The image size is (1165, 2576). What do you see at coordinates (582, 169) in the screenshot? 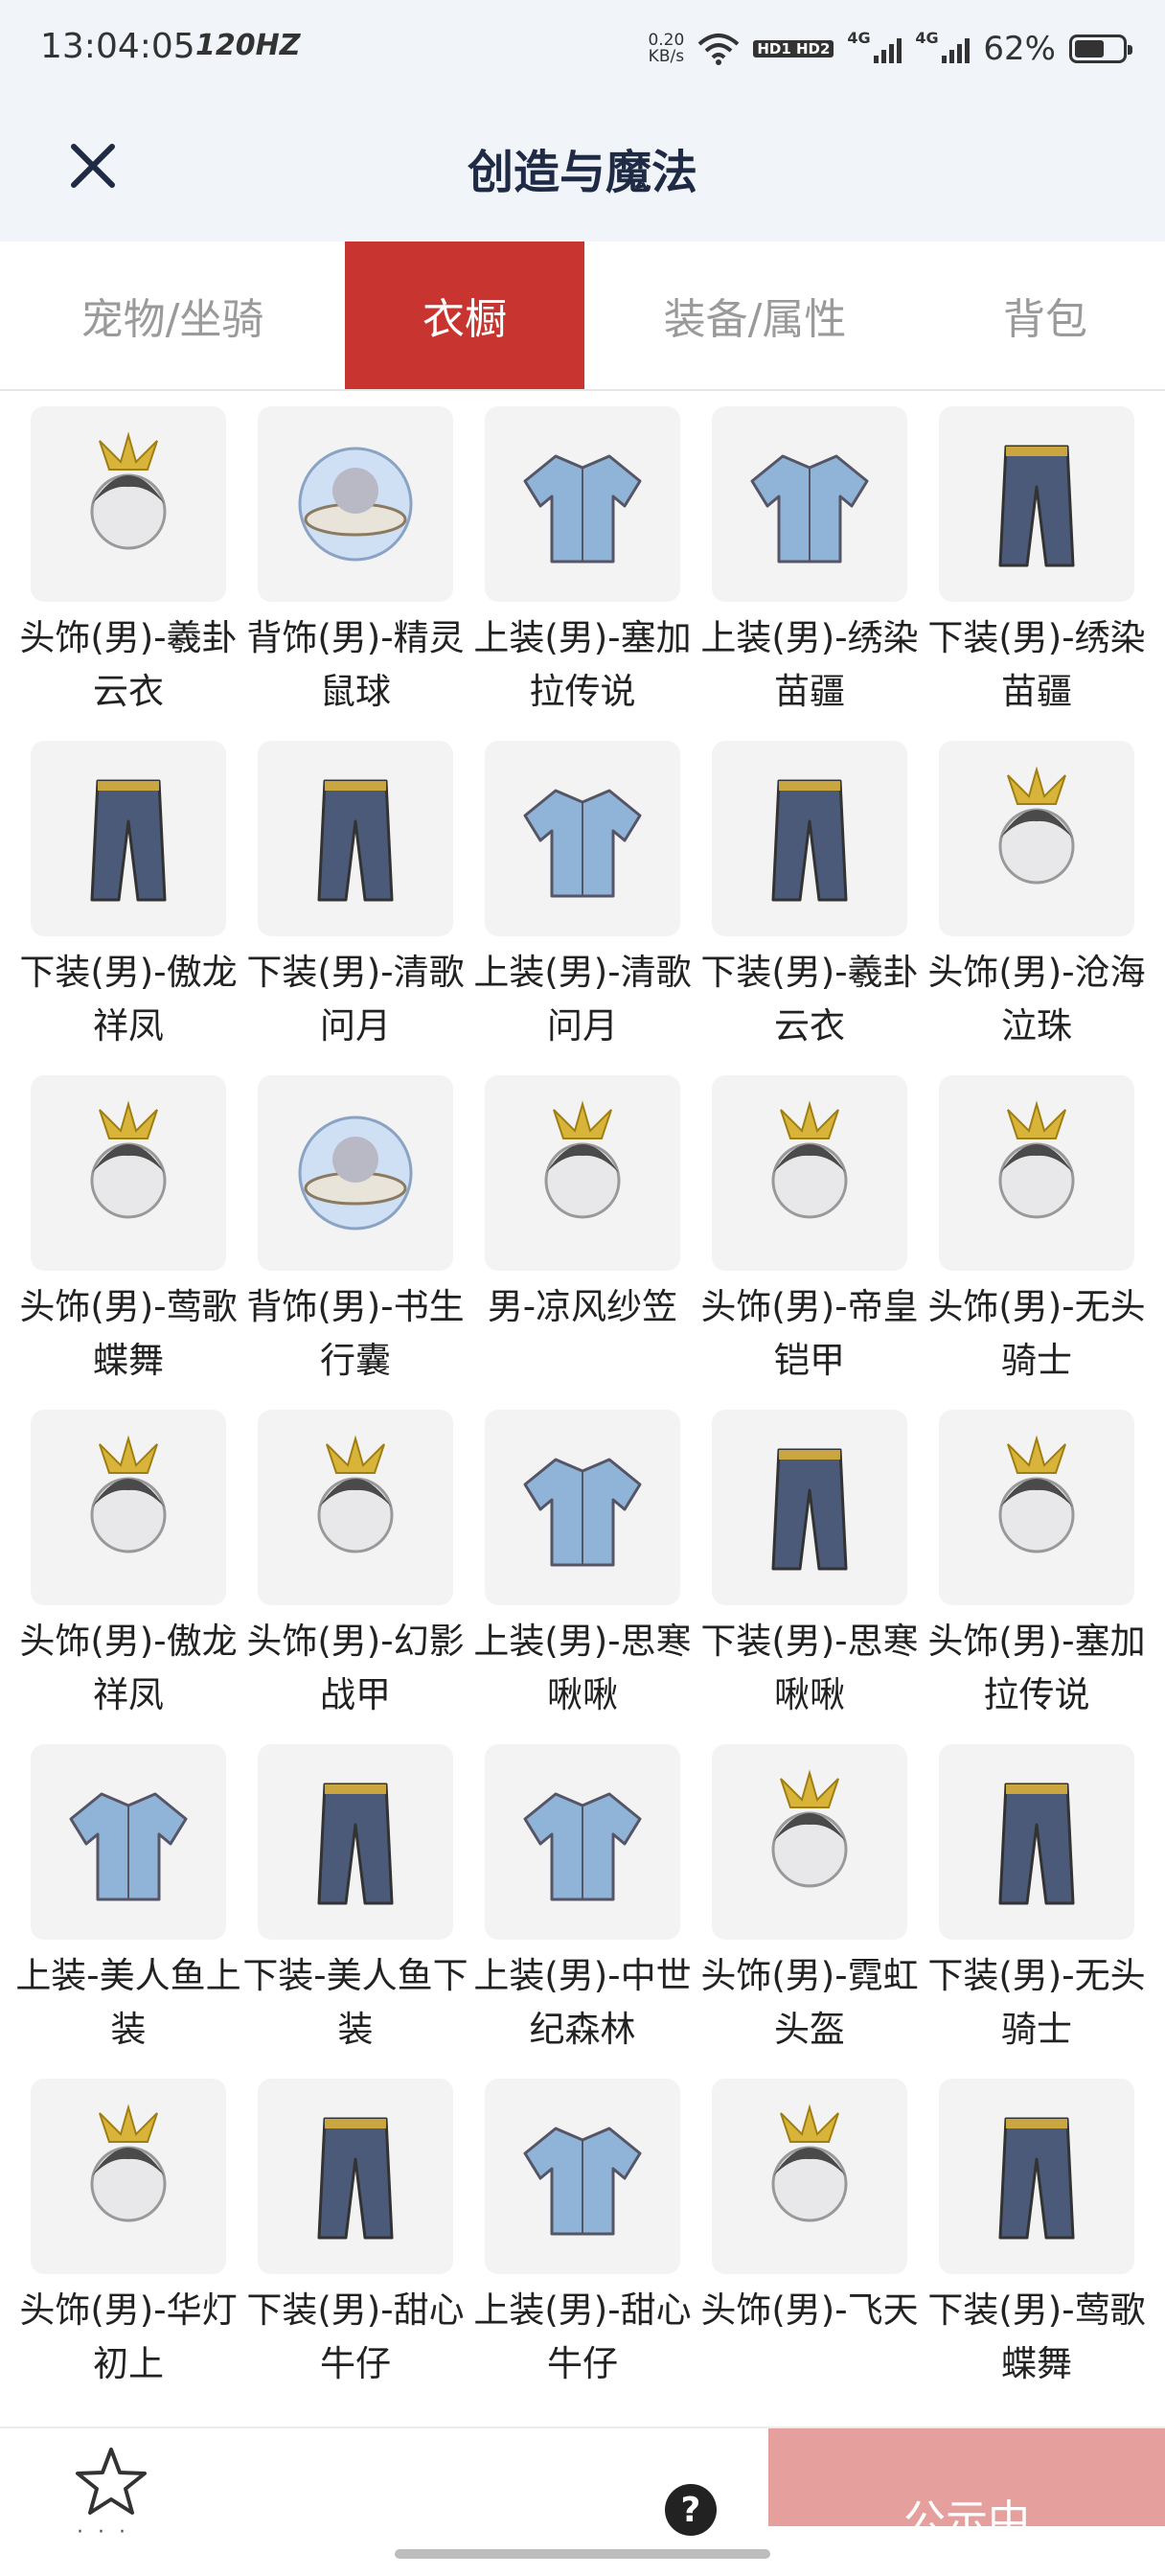
I see `title-bar: 创造与魔法` at bounding box center [582, 169].